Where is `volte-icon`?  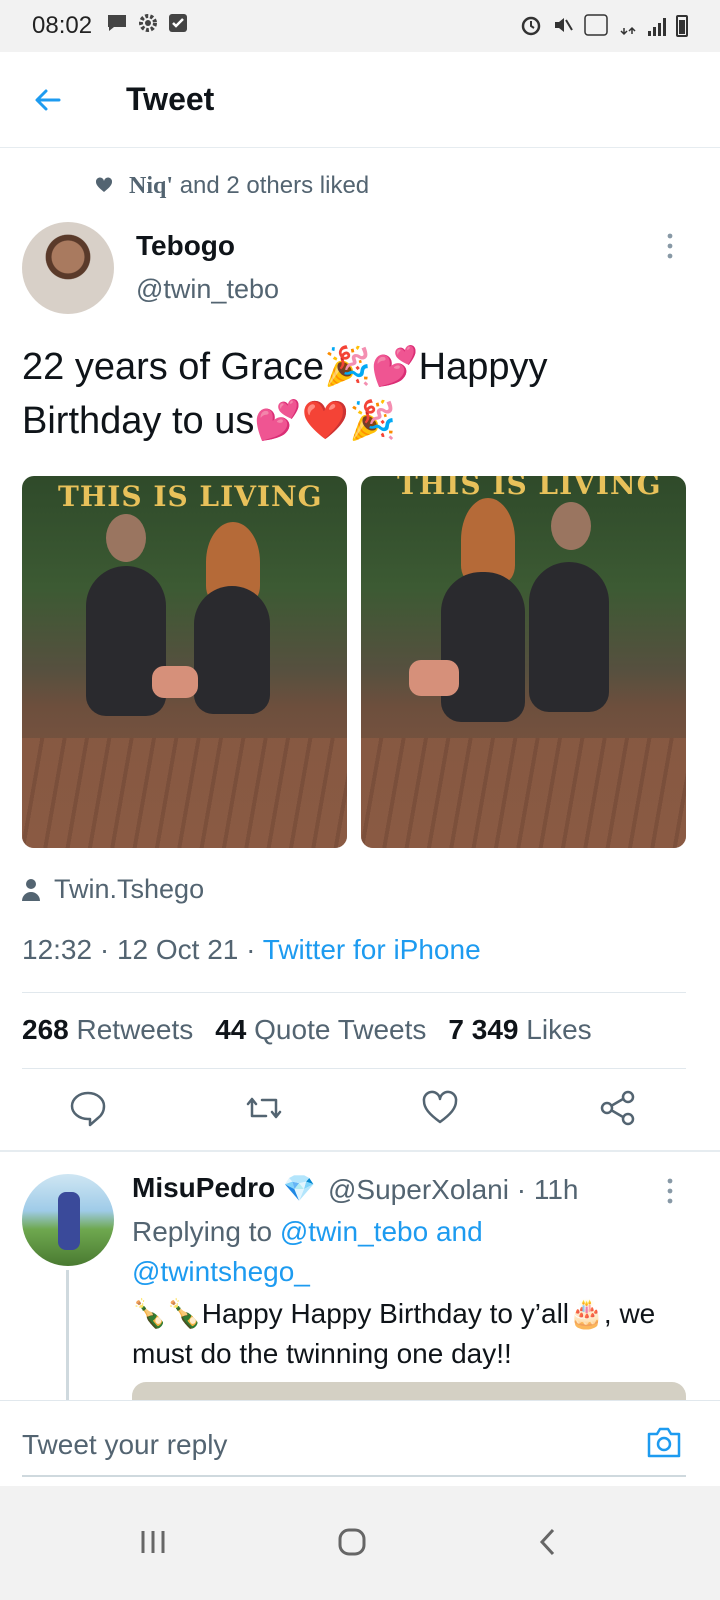
volte-icon is located at coordinates (596, 26).